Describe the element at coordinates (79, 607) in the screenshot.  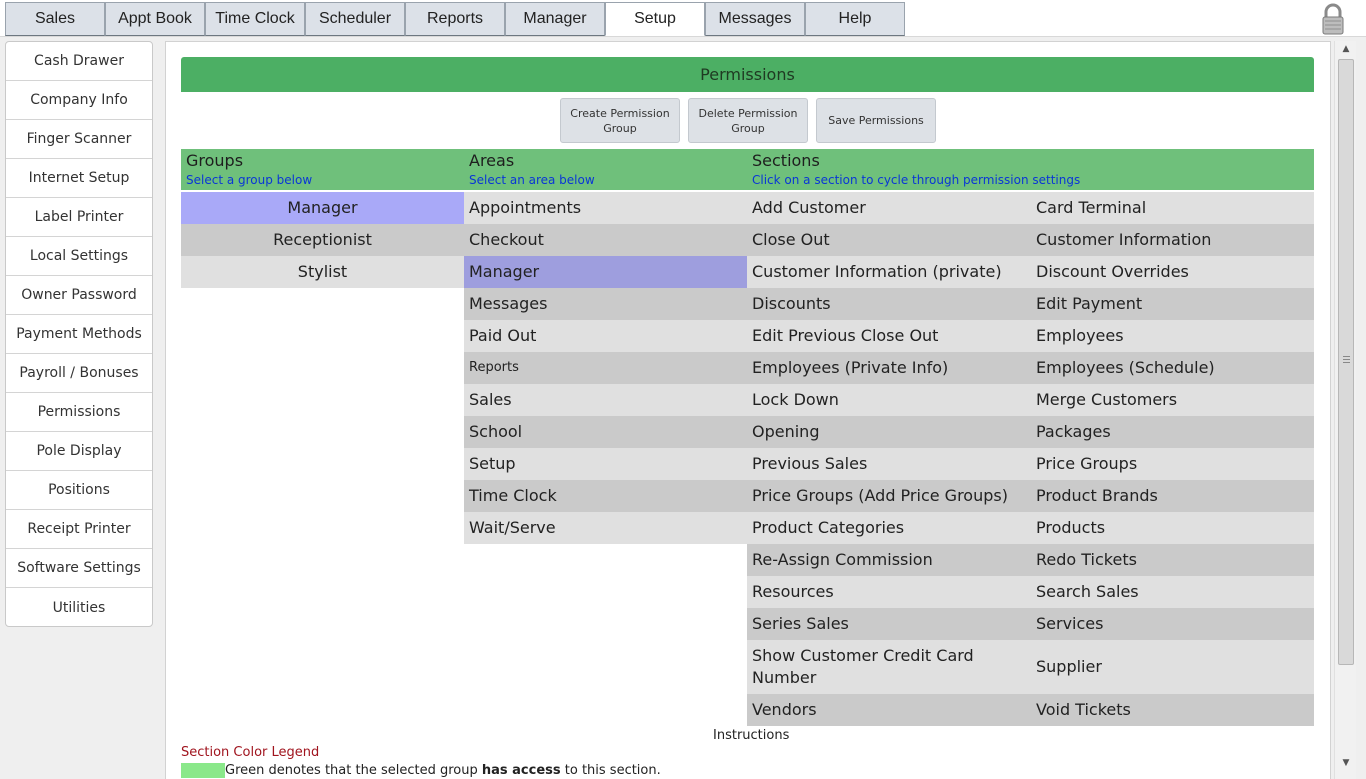
I see `sidebar-item-utilities: Utilities` at that location.